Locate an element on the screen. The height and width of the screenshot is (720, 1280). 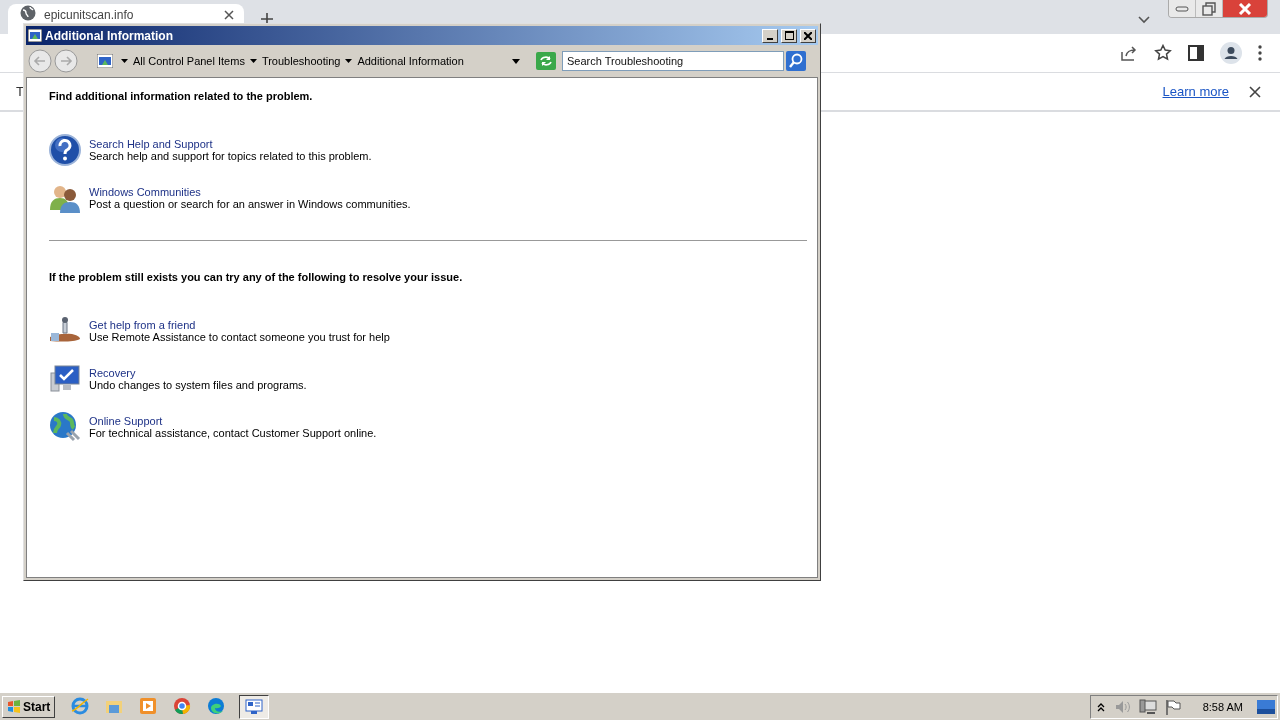
info-text: T is located at coordinates (20, 91).